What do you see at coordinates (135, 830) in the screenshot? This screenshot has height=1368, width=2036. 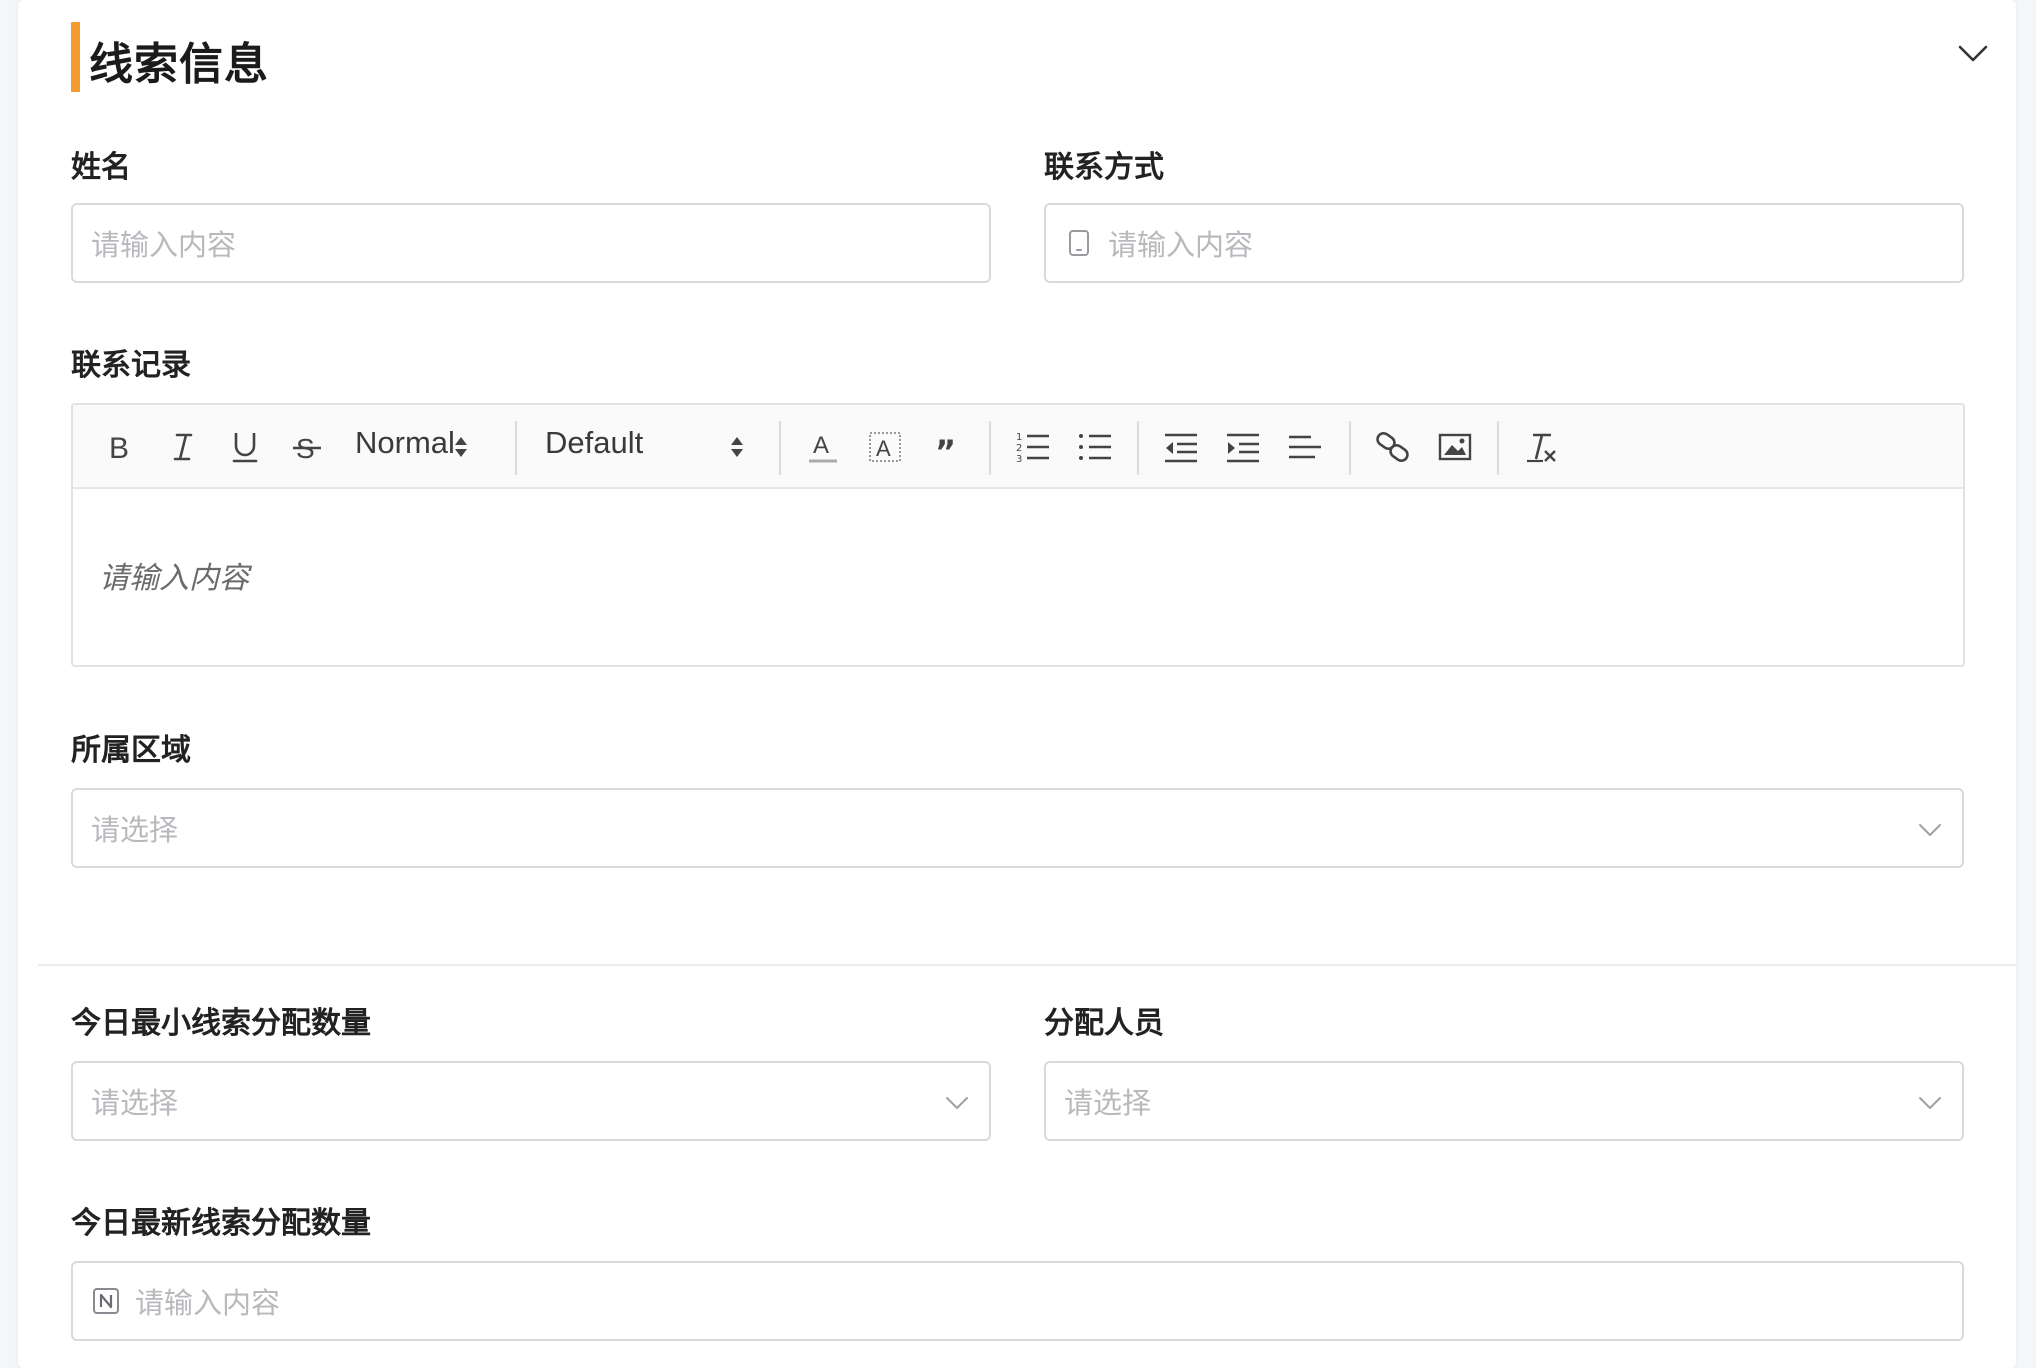 I see `region-placeholder: 请选择` at bounding box center [135, 830].